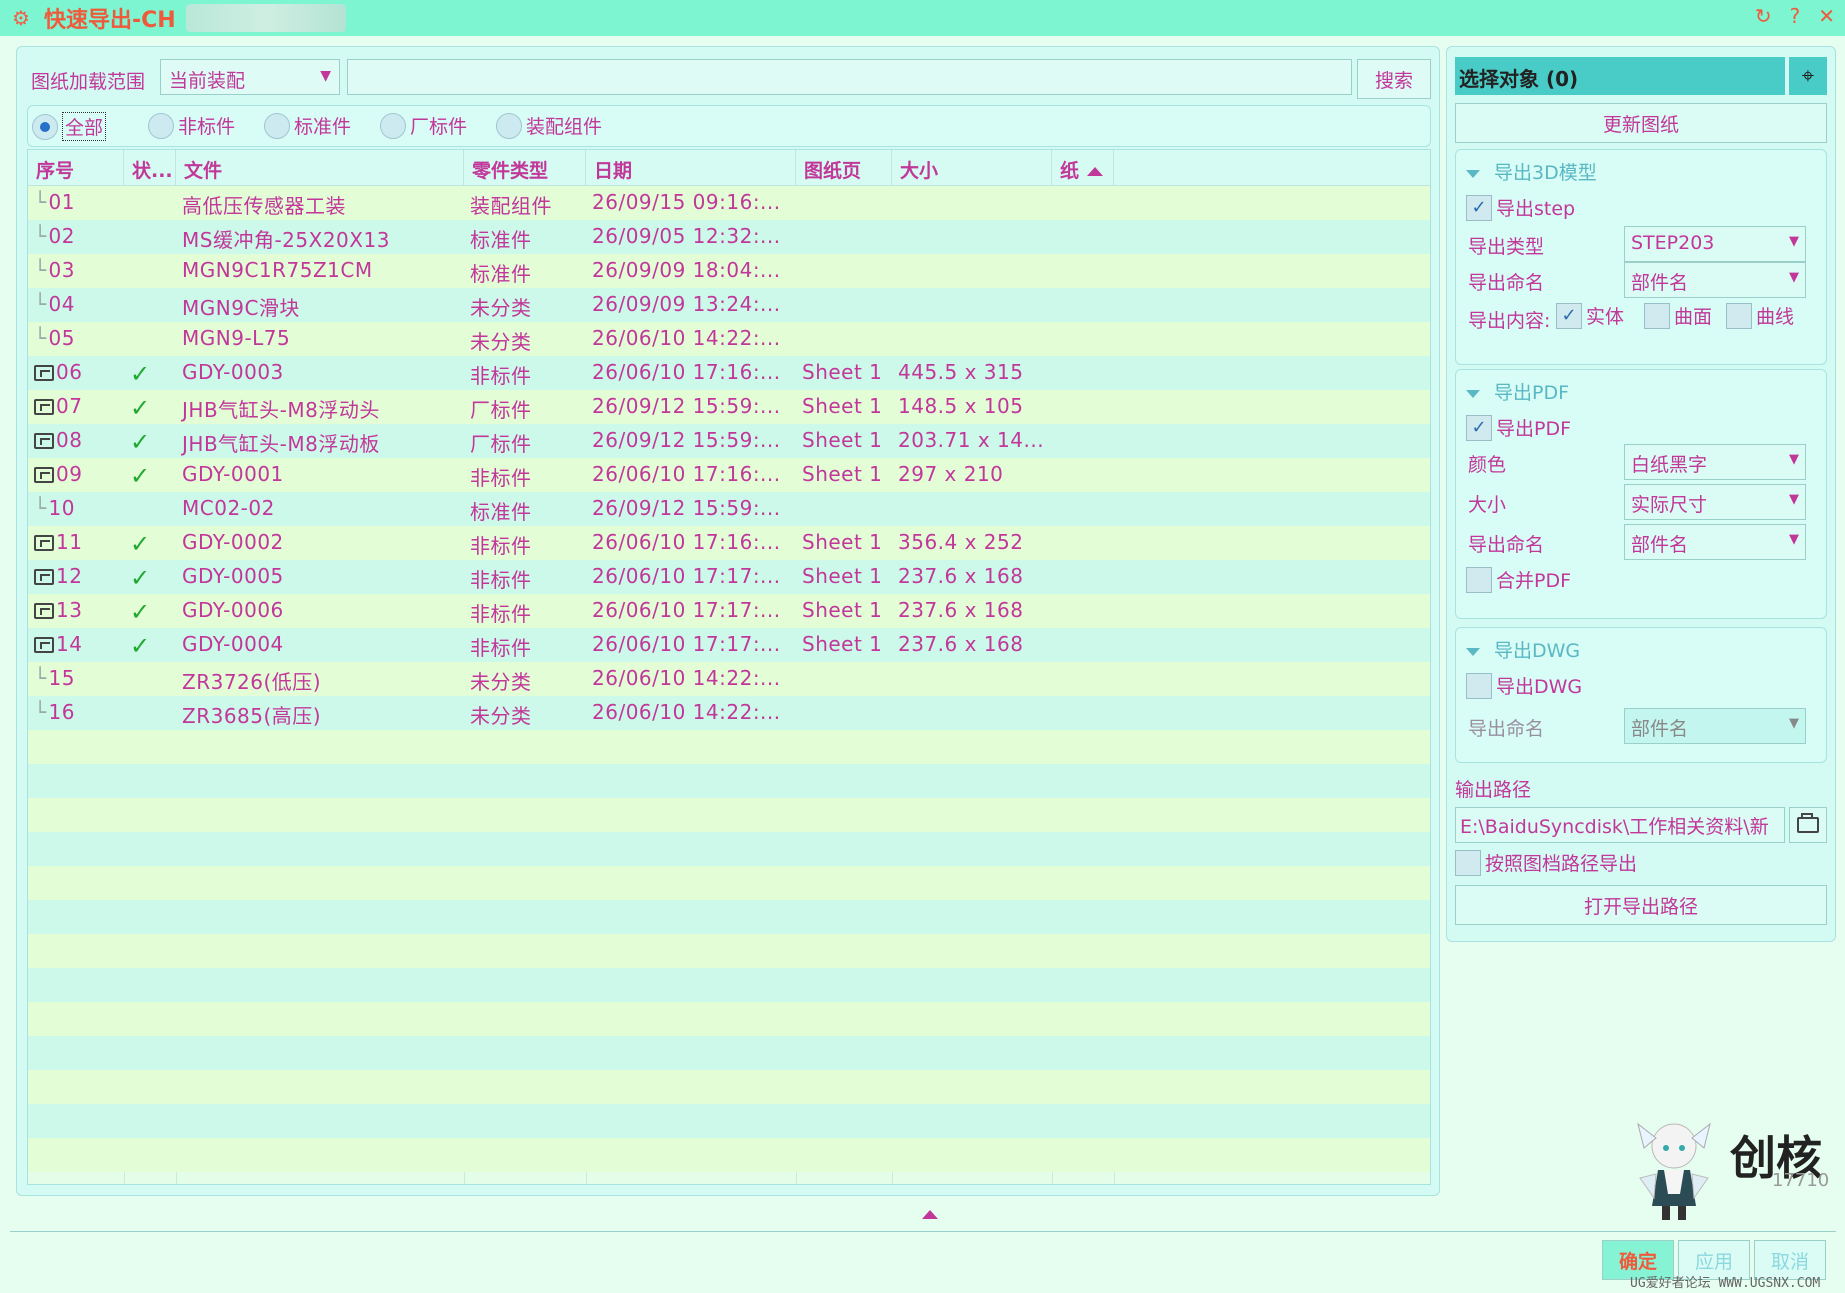  I want to click on col-header-sheet: 图纸页, so click(844, 168).